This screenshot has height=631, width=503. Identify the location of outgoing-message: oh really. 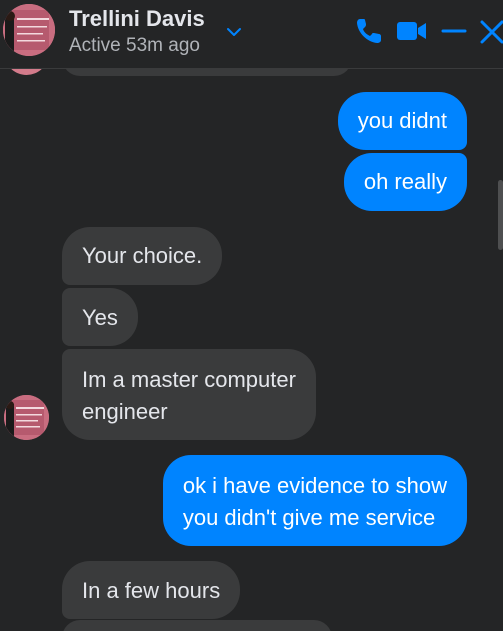
(405, 182).